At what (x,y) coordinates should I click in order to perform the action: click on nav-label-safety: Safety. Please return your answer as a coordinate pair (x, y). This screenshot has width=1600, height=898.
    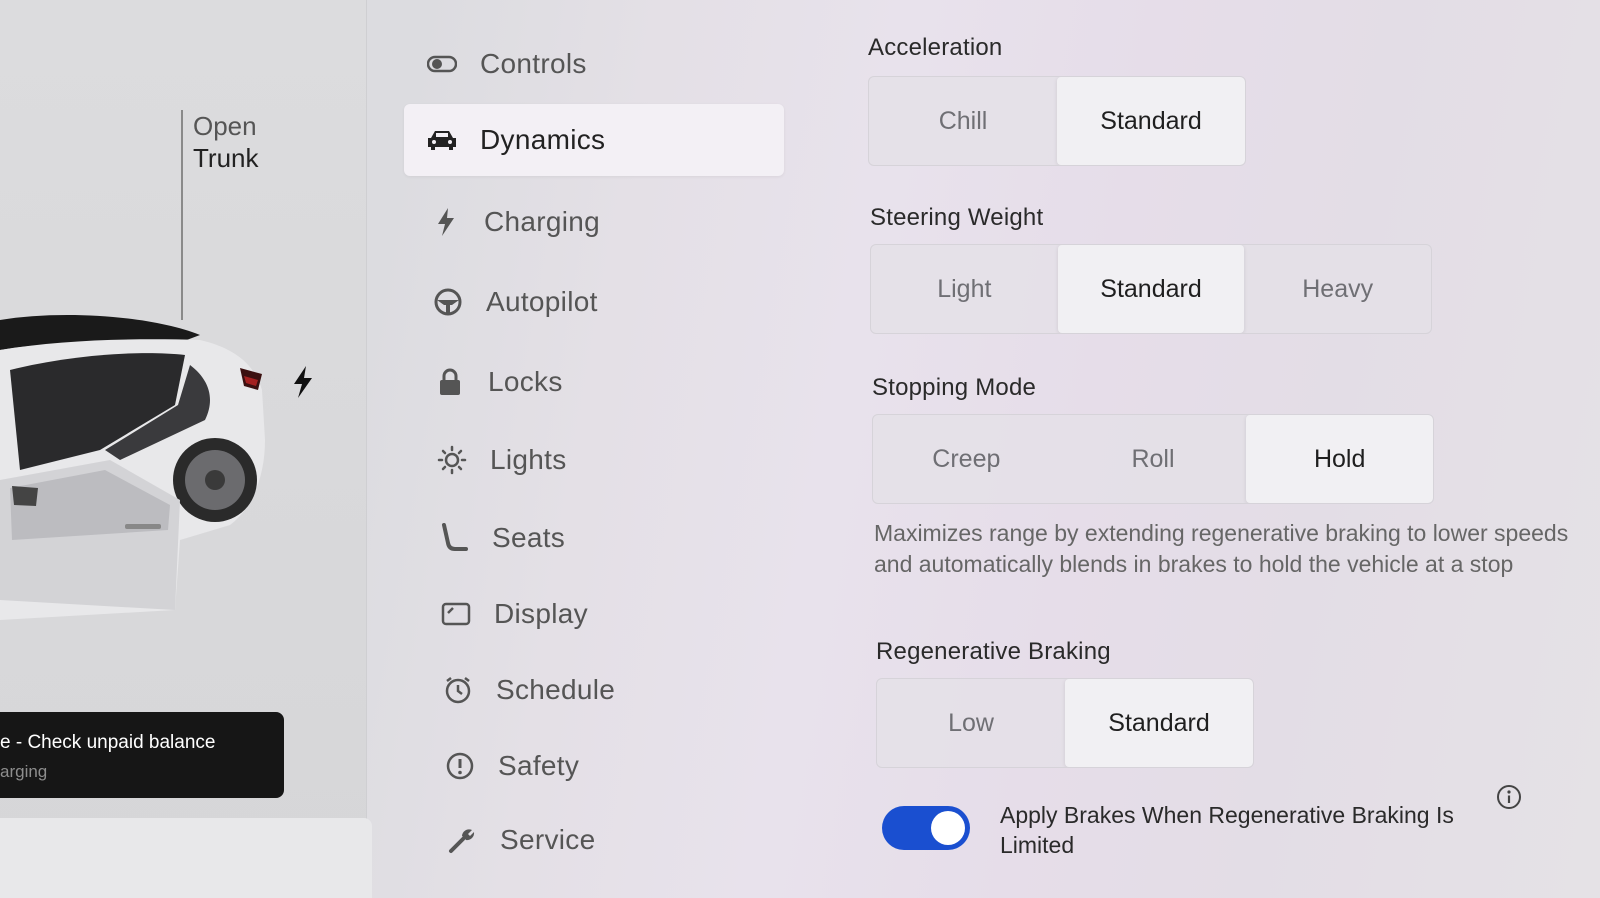
    Looking at the image, I should click on (539, 765).